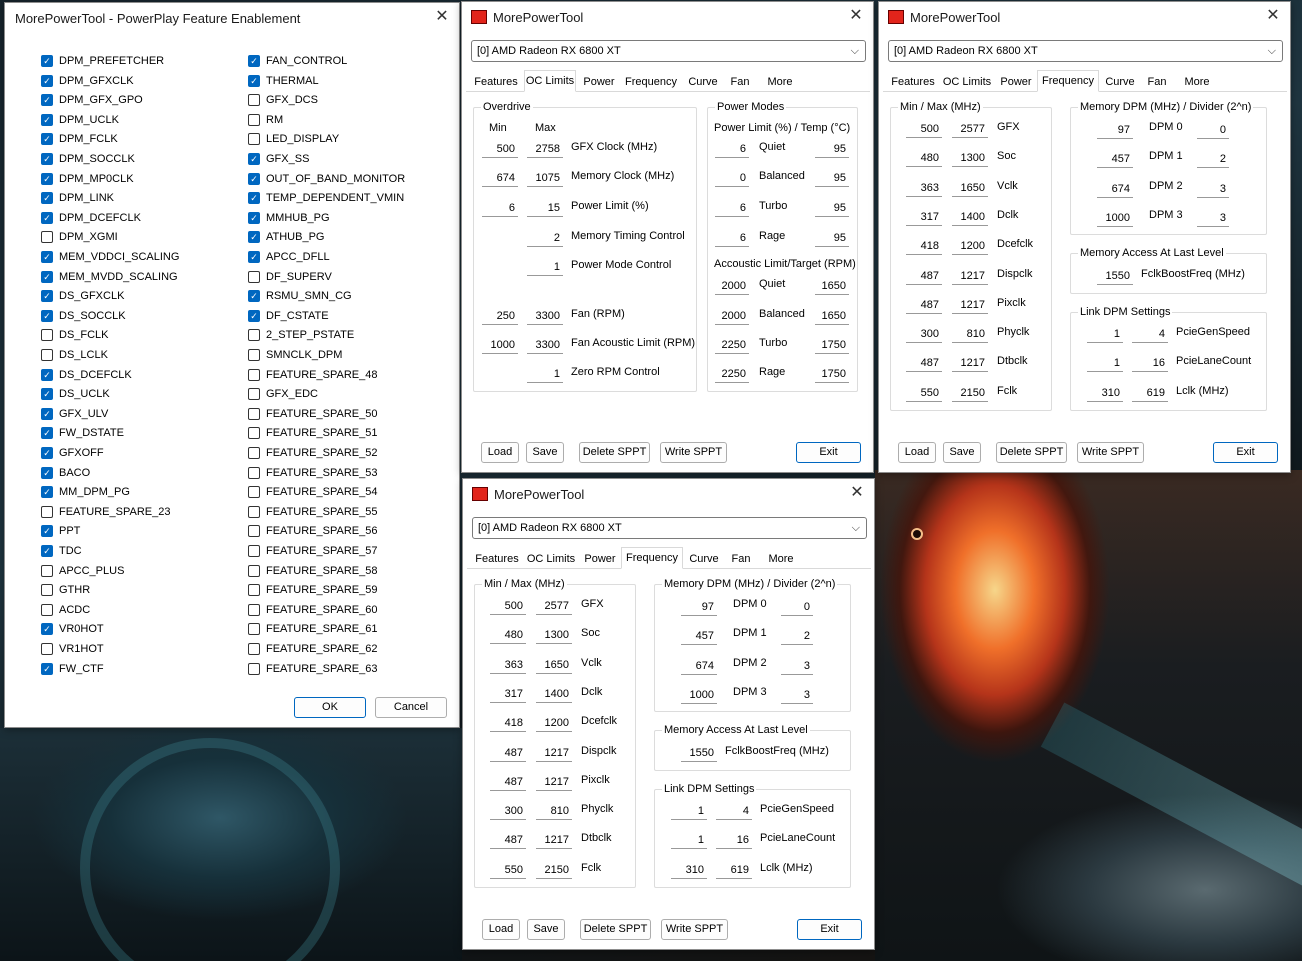 This screenshot has width=1302, height=961. What do you see at coordinates (550, 81) in the screenshot?
I see `tab-oc-limits: OC Limits` at bounding box center [550, 81].